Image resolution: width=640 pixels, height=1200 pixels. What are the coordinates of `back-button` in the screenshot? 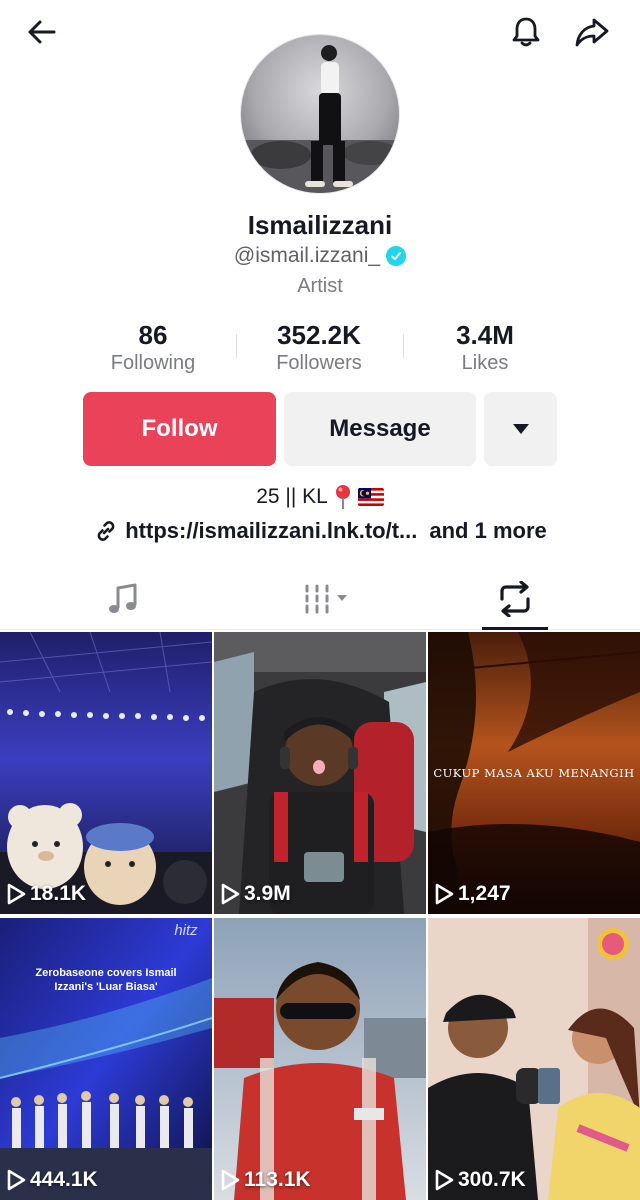 It's located at (42, 32).